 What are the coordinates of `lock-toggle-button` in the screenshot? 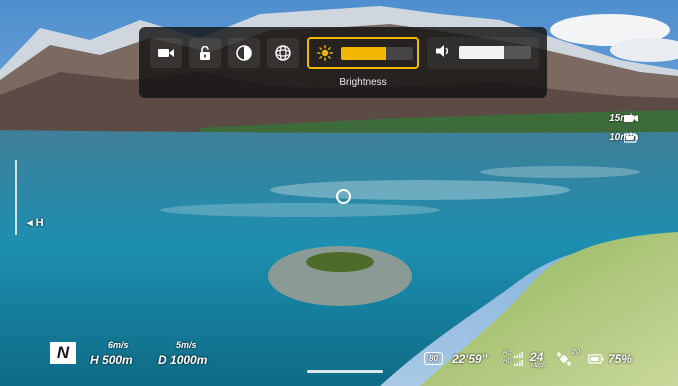 It's located at (205, 53).